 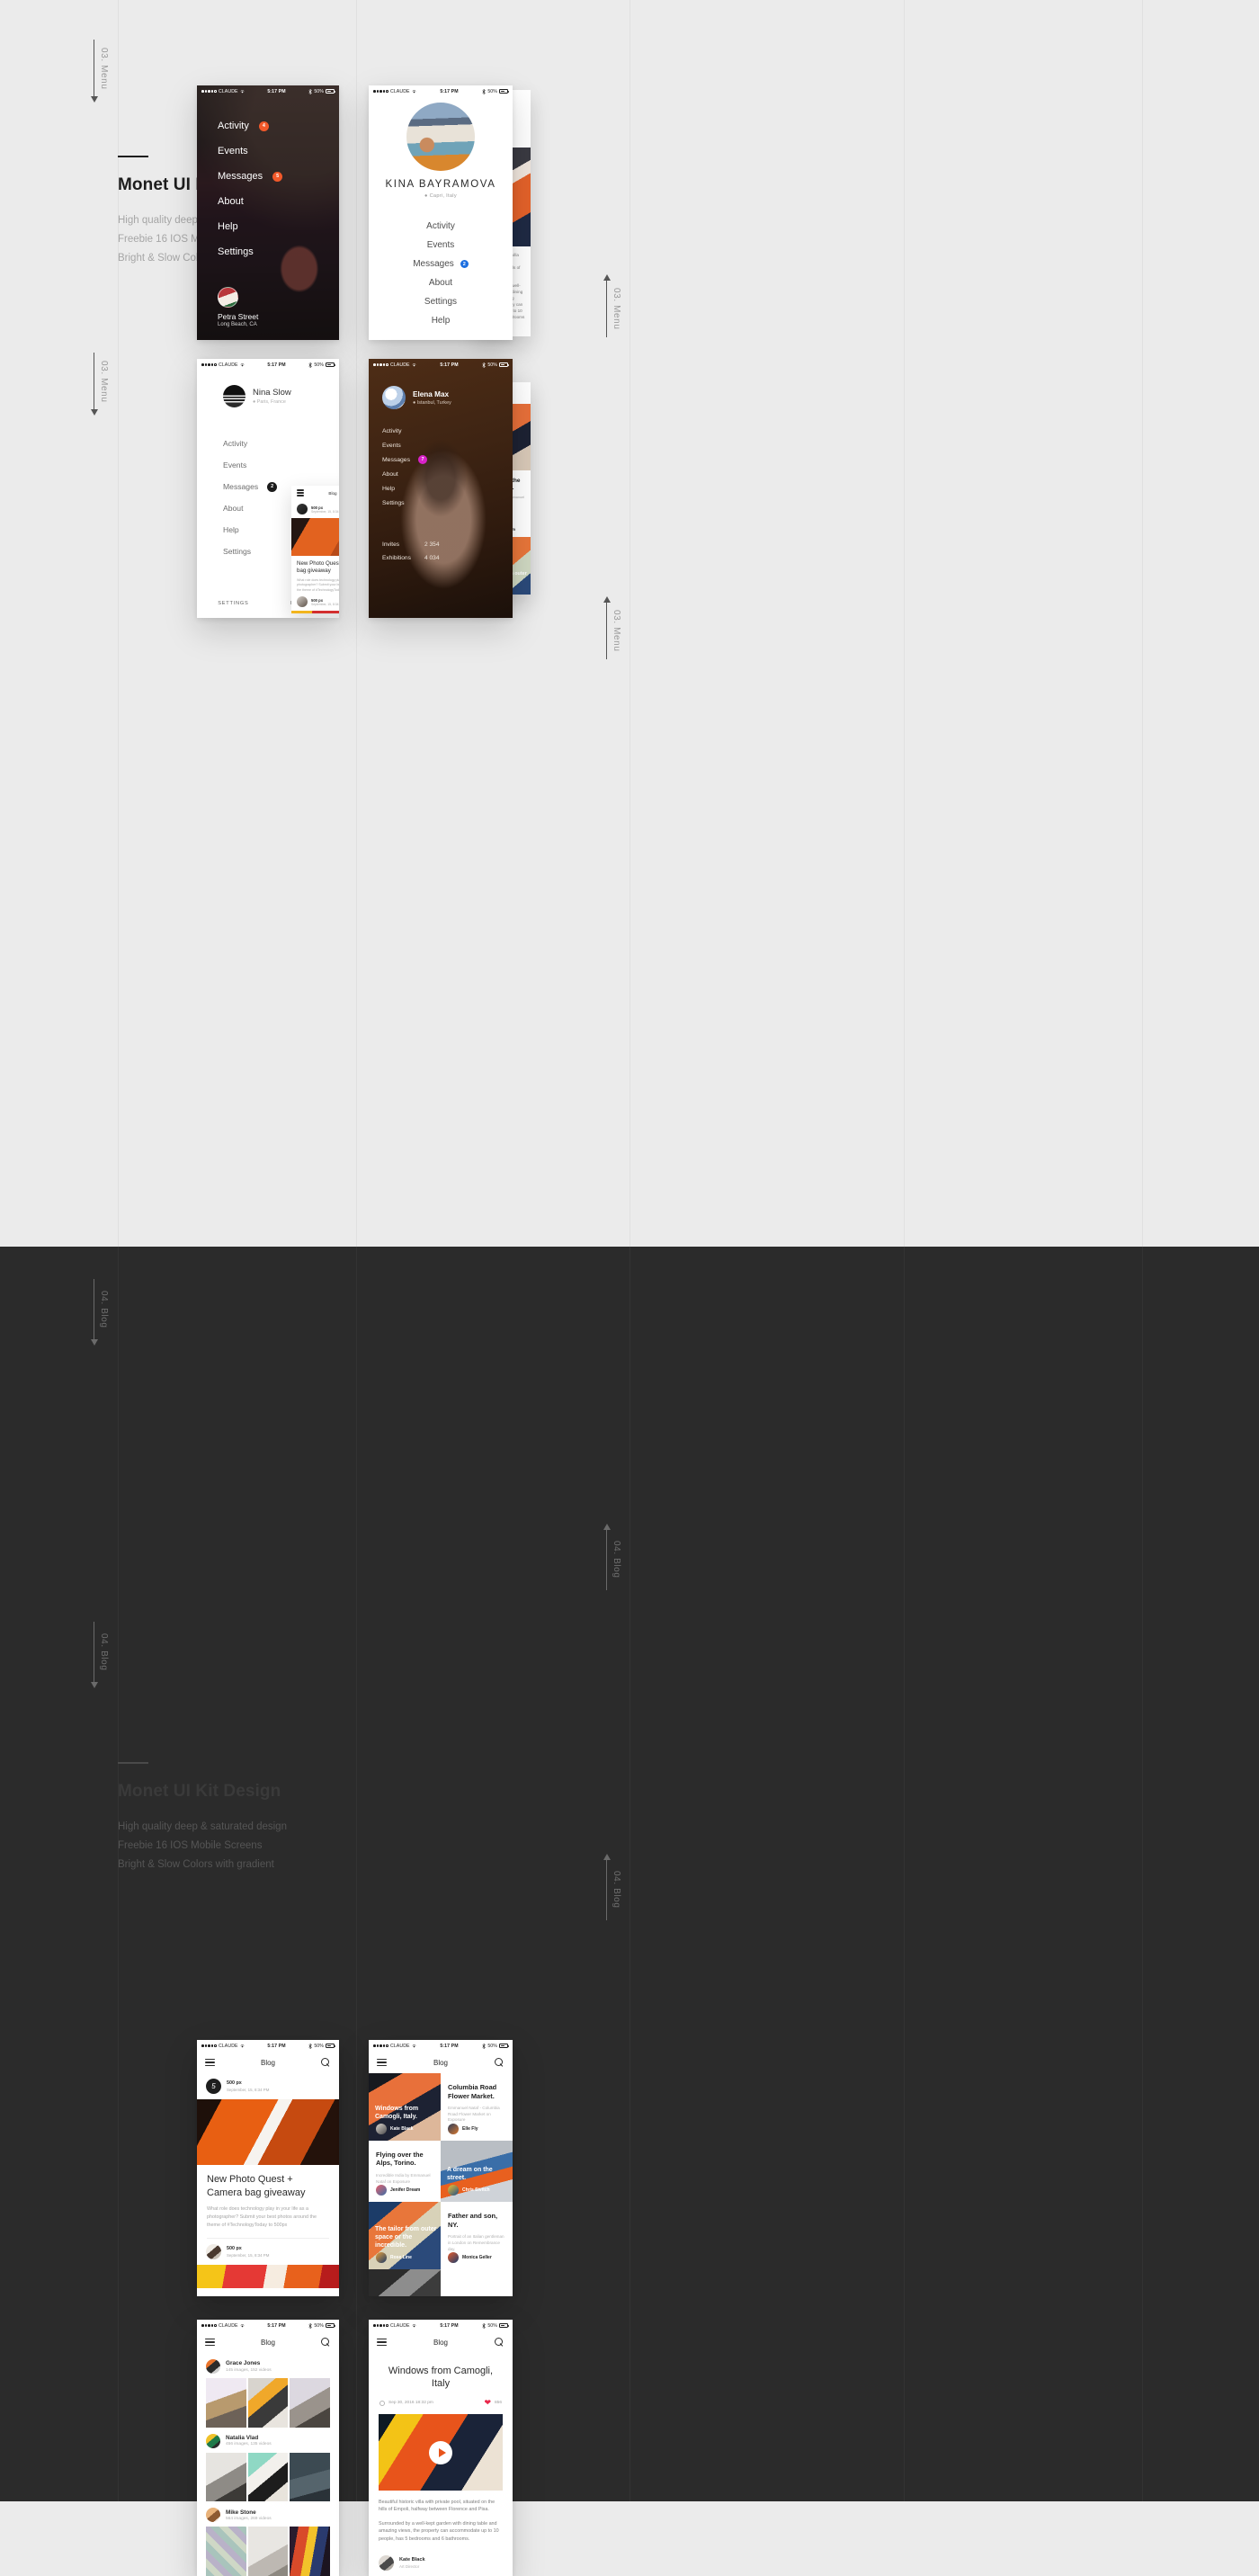 I want to click on post-date: September, 15, 8:34 PM, so click(x=325, y=511).